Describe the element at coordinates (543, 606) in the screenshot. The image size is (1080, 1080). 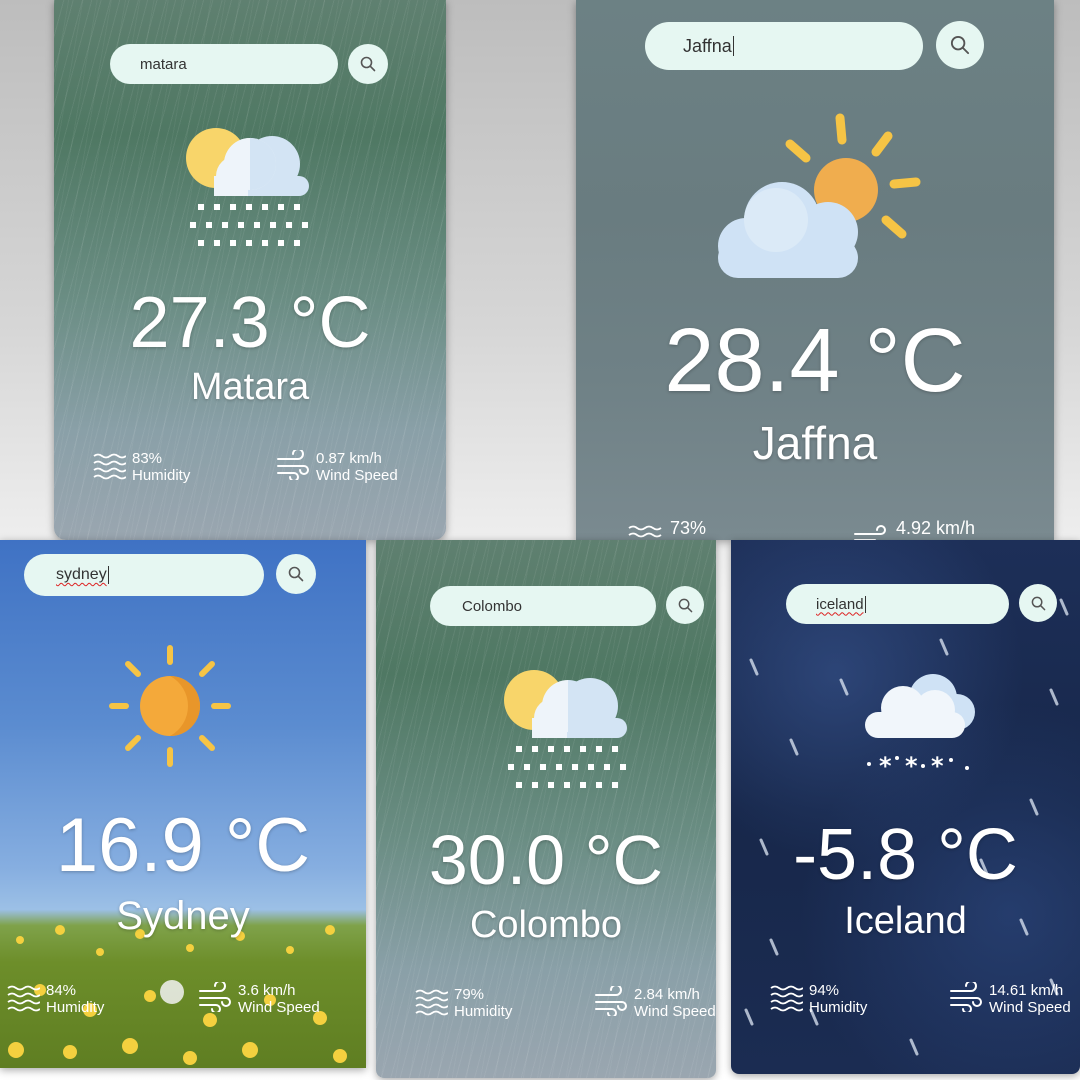
I see `search-input: Colombo` at that location.